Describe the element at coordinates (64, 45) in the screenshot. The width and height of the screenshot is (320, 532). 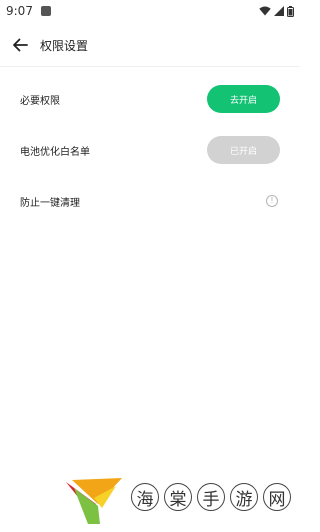
I see `page-title: 权限设置` at that location.